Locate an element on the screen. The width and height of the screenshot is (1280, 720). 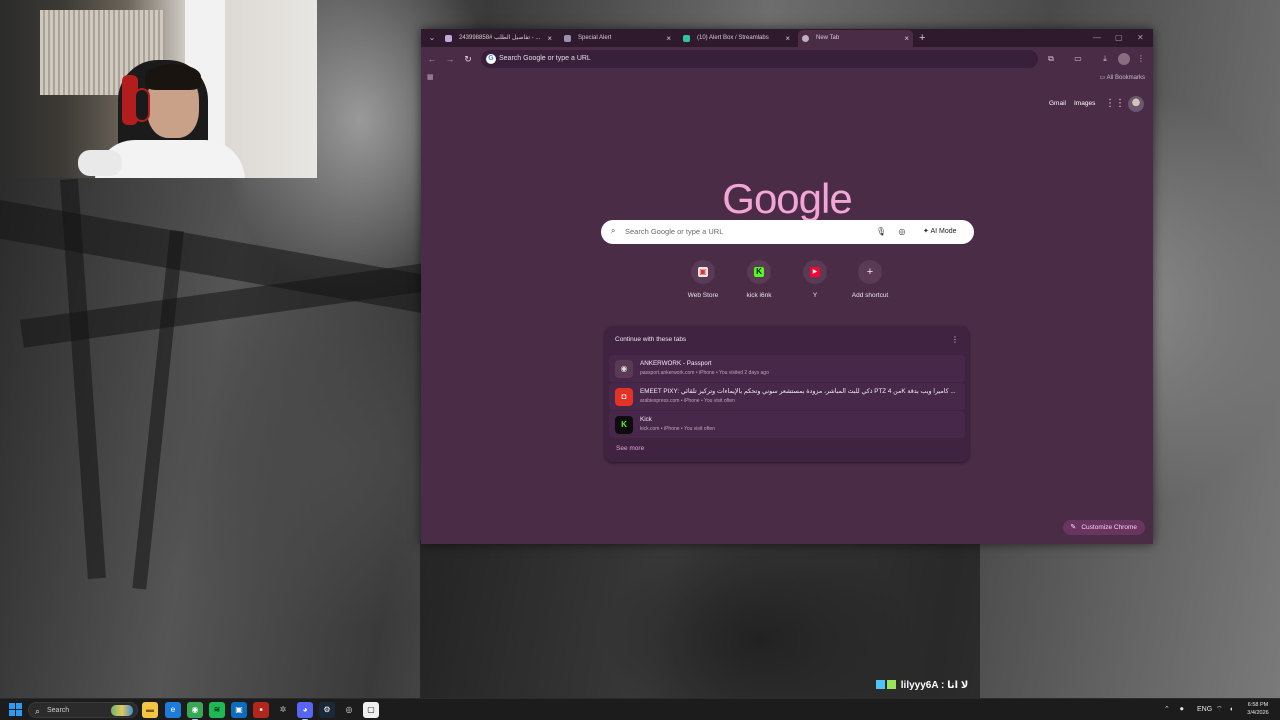
settings-icon: ✲ is located at coordinates (283, 710).